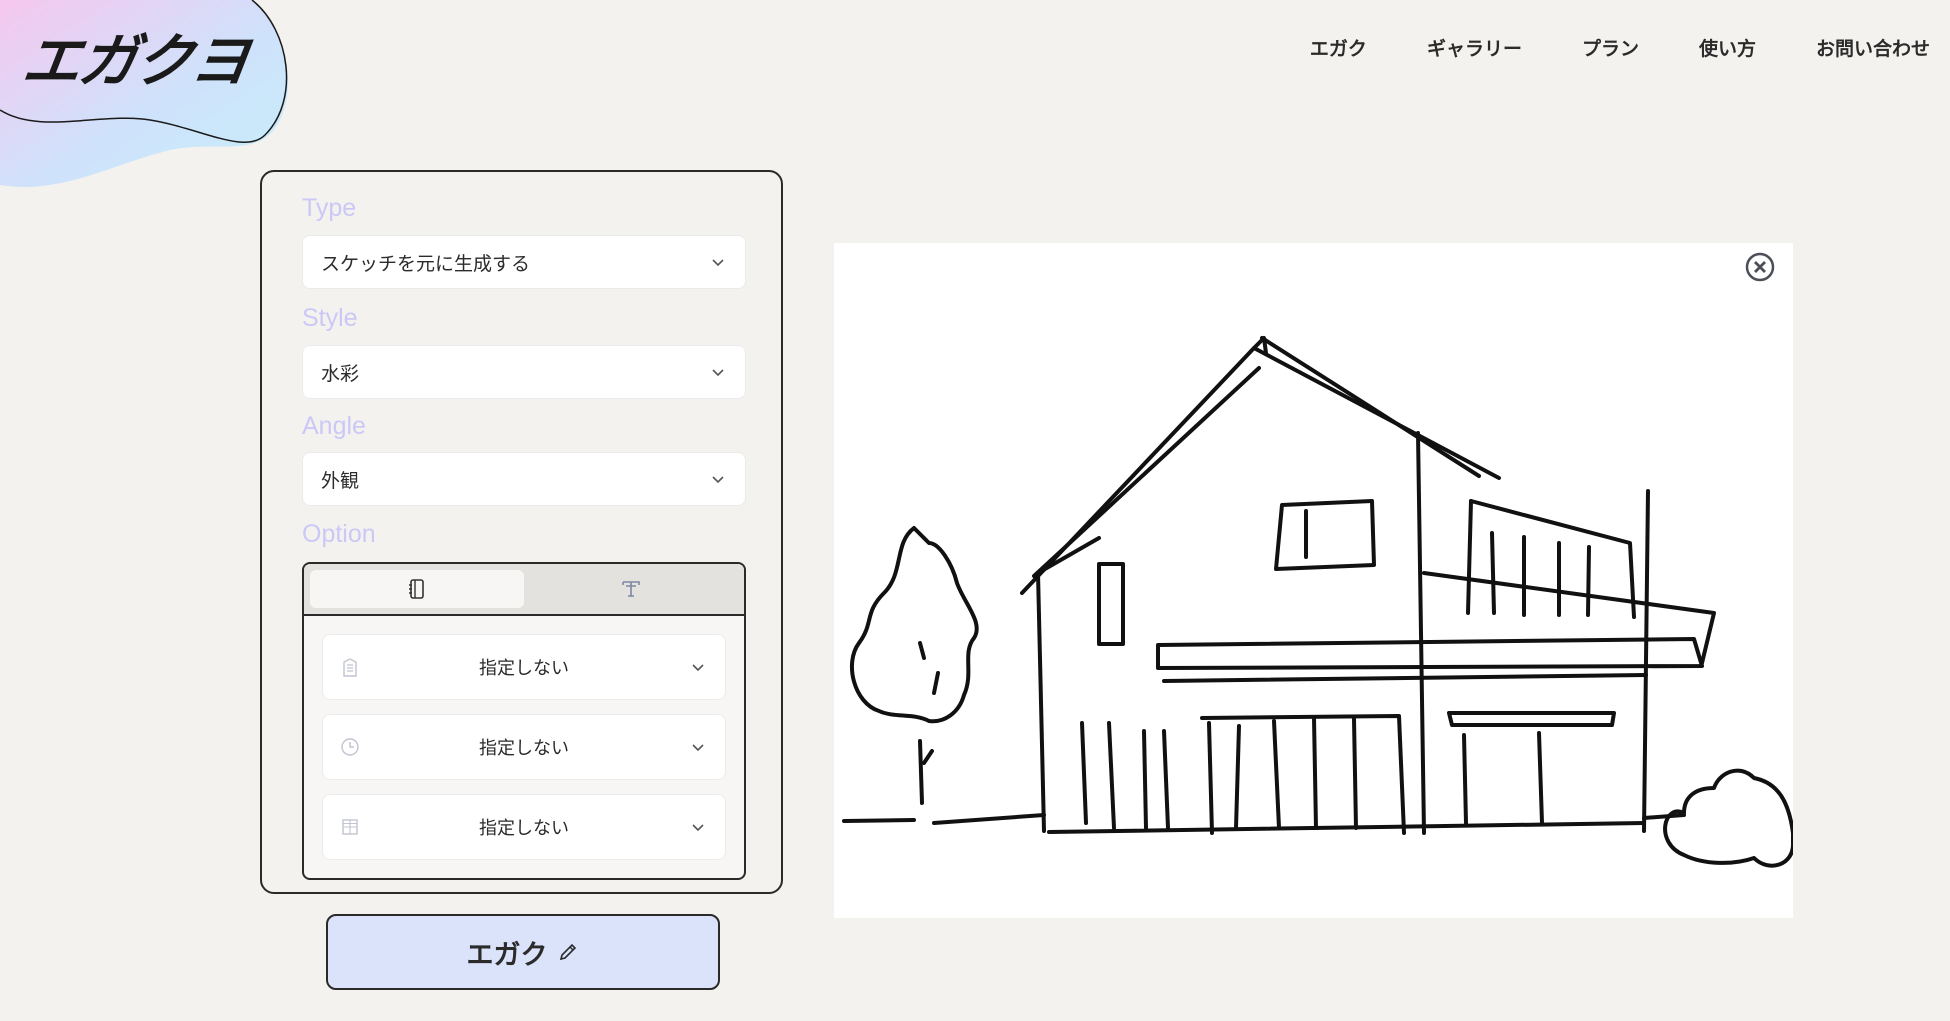 The height and width of the screenshot is (1021, 1950). What do you see at coordinates (567, 952) in the screenshot?
I see `pencil-icon` at bounding box center [567, 952].